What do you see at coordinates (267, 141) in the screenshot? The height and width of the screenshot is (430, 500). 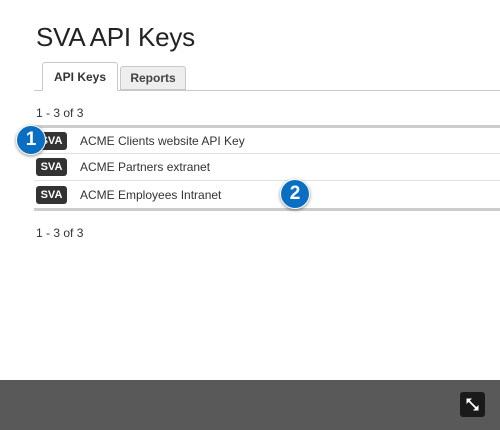 I see `api-key-row: SVA ACME Clients website API Key` at bounding box center [267, 141].